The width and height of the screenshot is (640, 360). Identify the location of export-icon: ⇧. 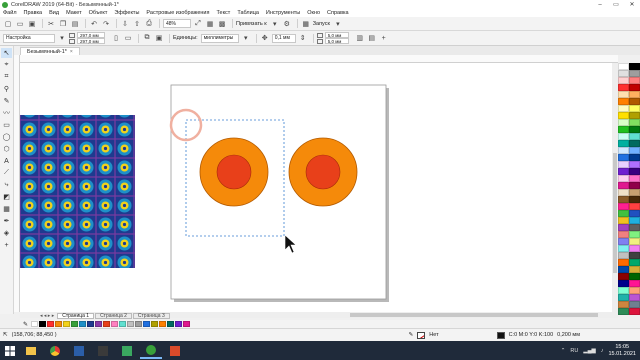
(137, 24).